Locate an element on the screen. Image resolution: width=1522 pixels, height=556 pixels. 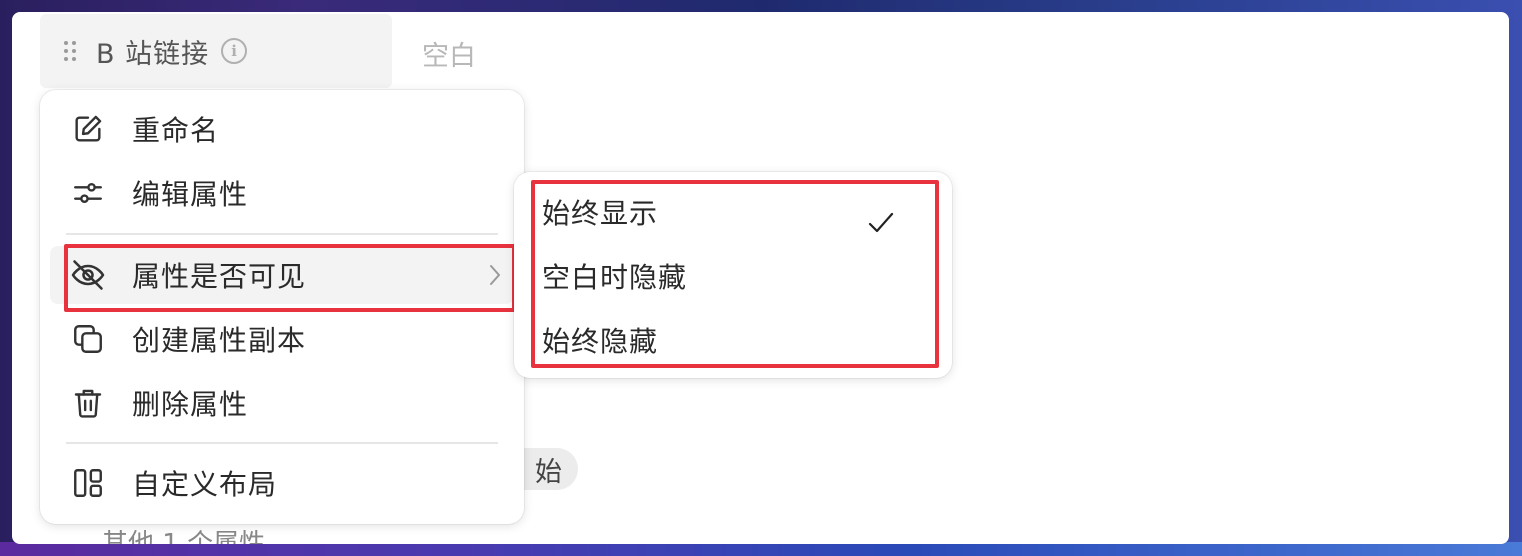
desktop-background-strip is located at coordinates (761, 549).